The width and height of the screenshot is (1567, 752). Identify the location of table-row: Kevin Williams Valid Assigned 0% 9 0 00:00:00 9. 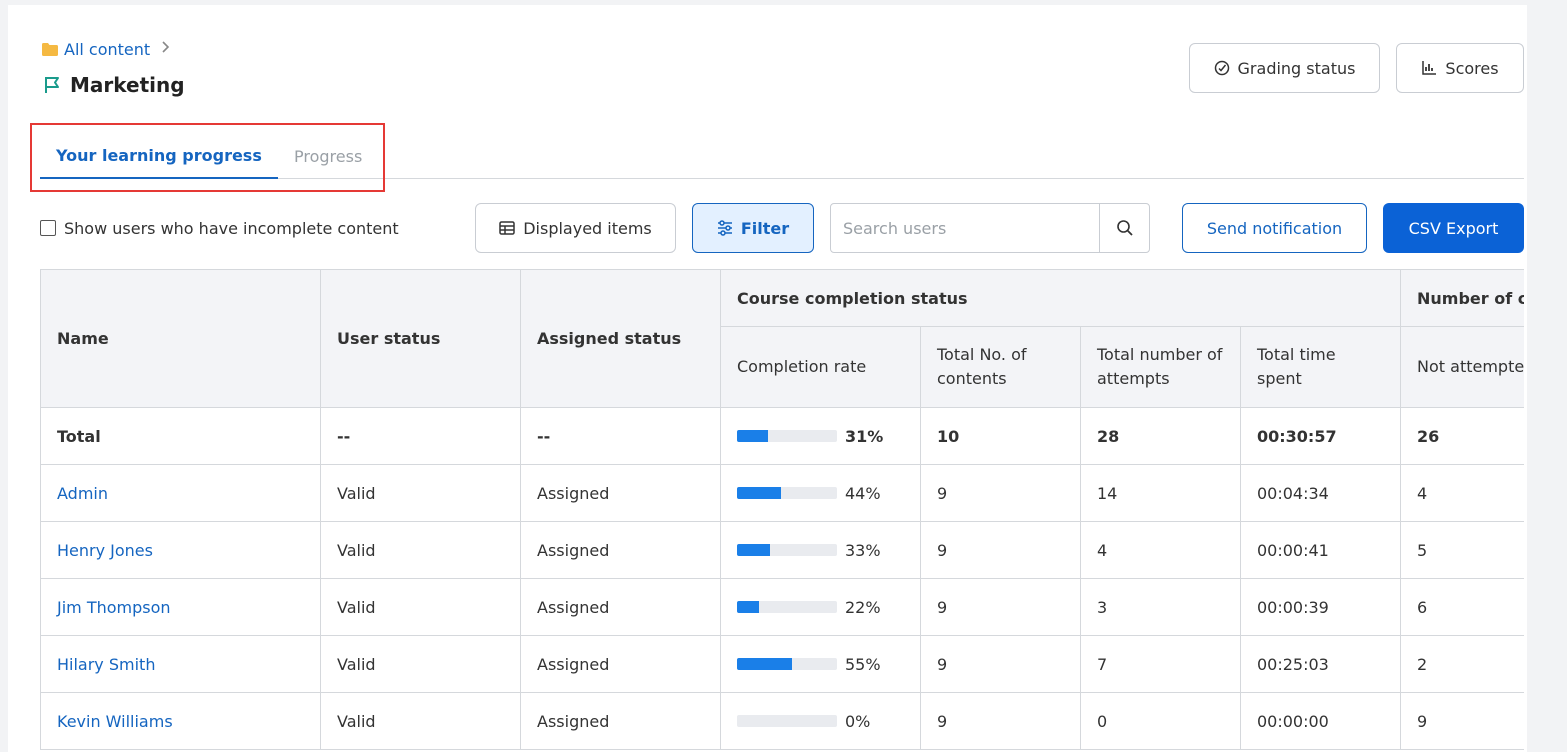
(782, 721).